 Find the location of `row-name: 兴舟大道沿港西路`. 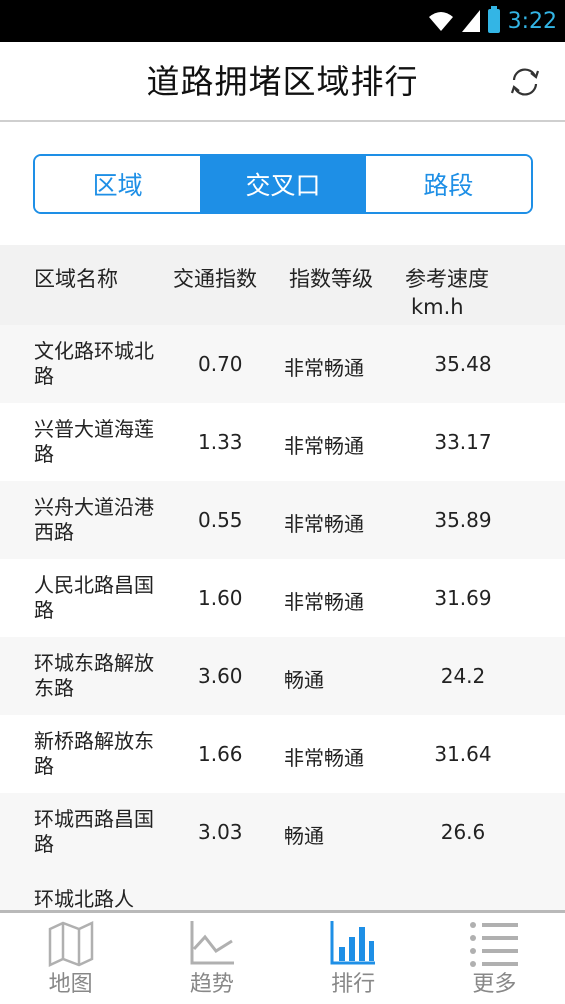

row-name: 兴舟大道沿港西路 is located at coordinates (94, 519).